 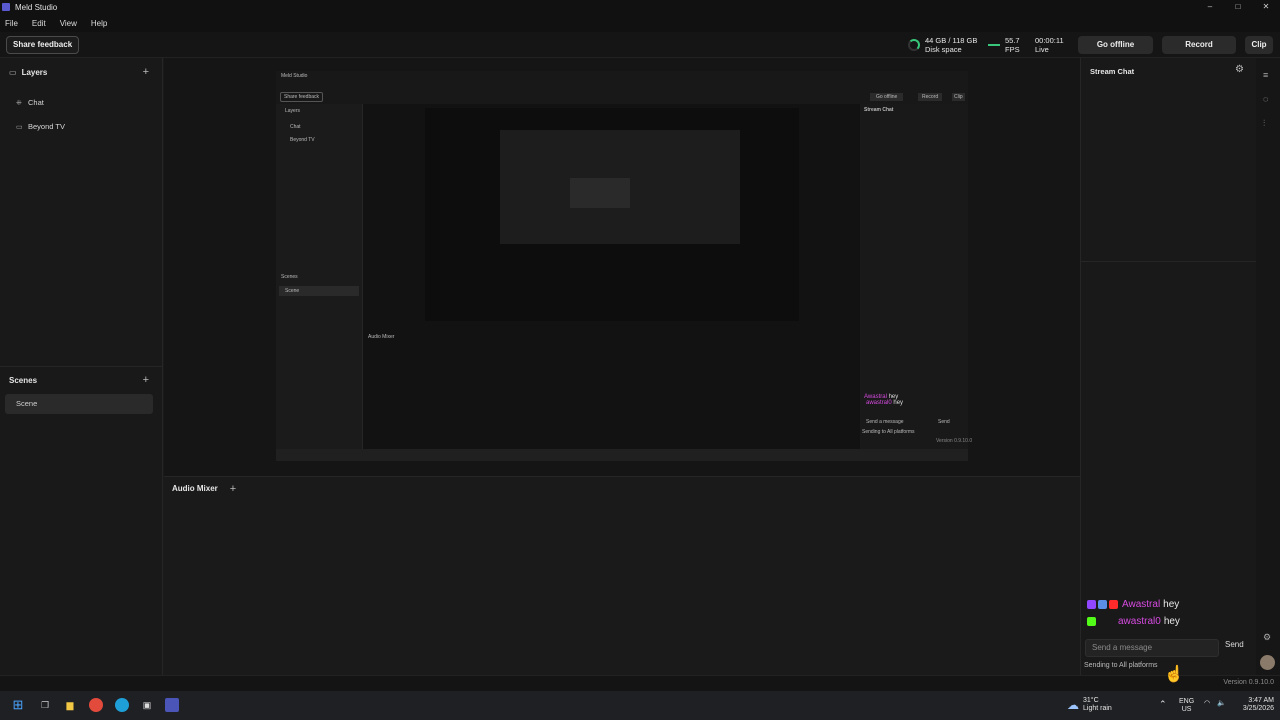 What do you see at coordinates (381, 337) in the screenshot?
I see `preview-audio-mixer: Audio Mixer` at bounding box center [381, 337].